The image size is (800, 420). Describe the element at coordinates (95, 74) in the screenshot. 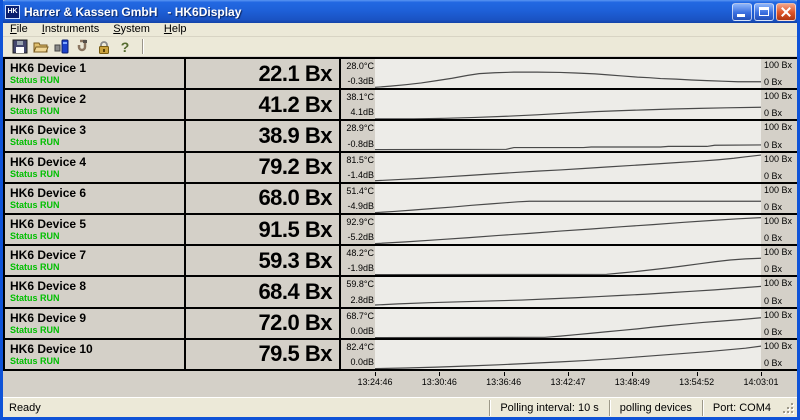

I see `device-name-cell: HK6 Device 1 Status RUN` at that location.